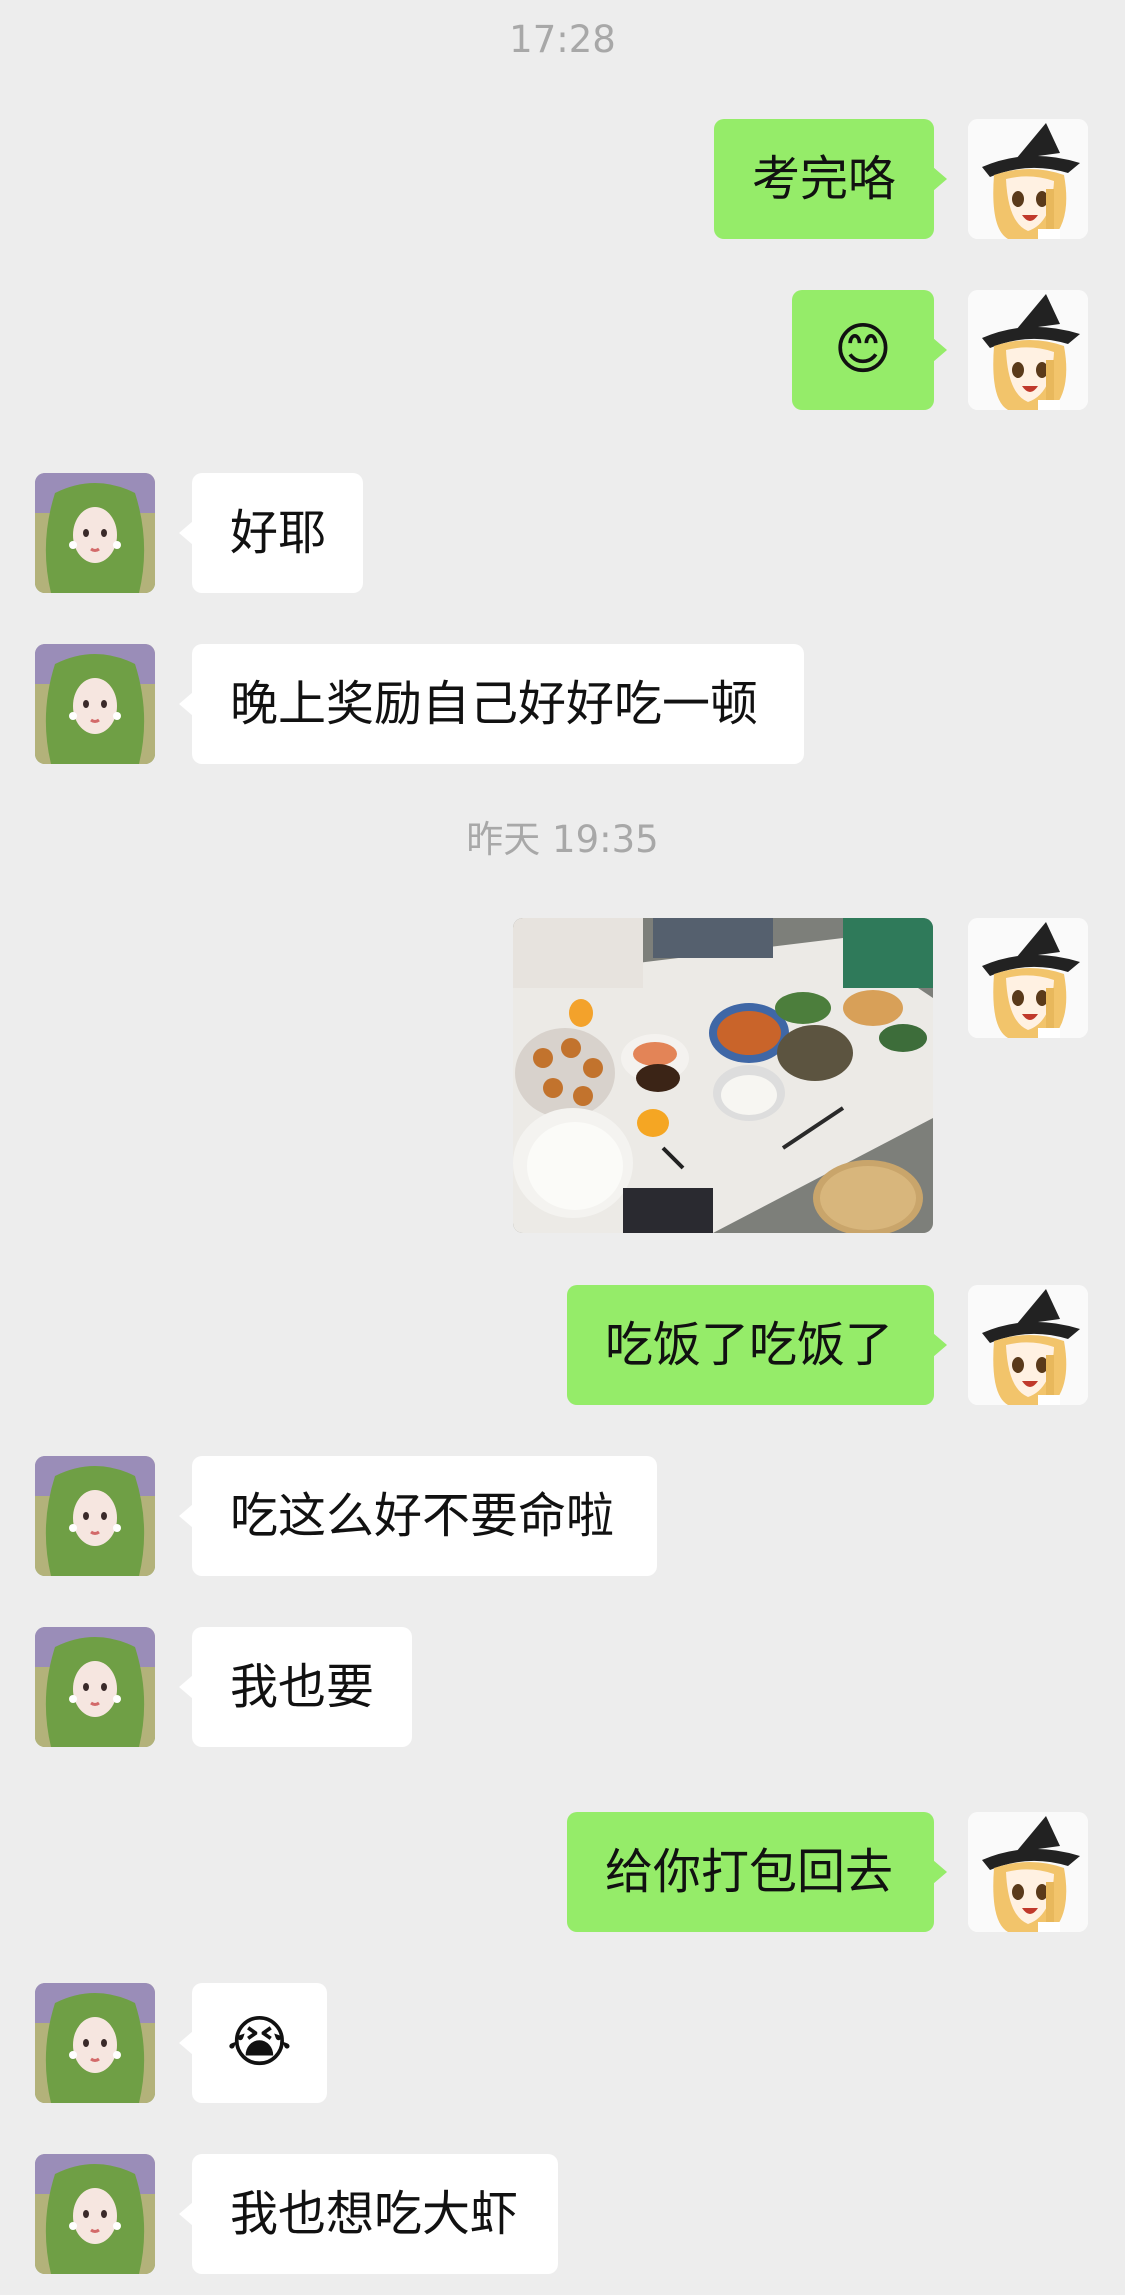 The width and height of the screenshot is (1125, 2295). Describe the element at coordinates (253, 2043) in the screenshot. I see `message-bubble-incoming: 😭` at that location.